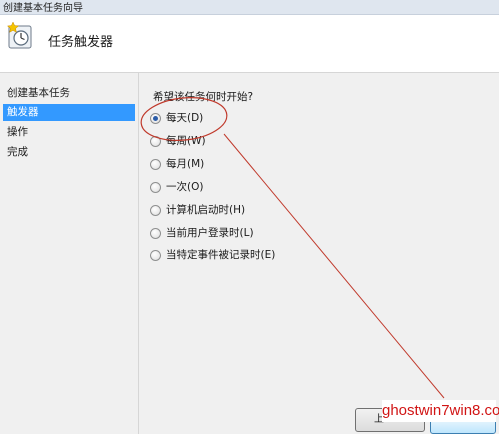  I want to click on step-trigger: 触发器, so click(69, 112).